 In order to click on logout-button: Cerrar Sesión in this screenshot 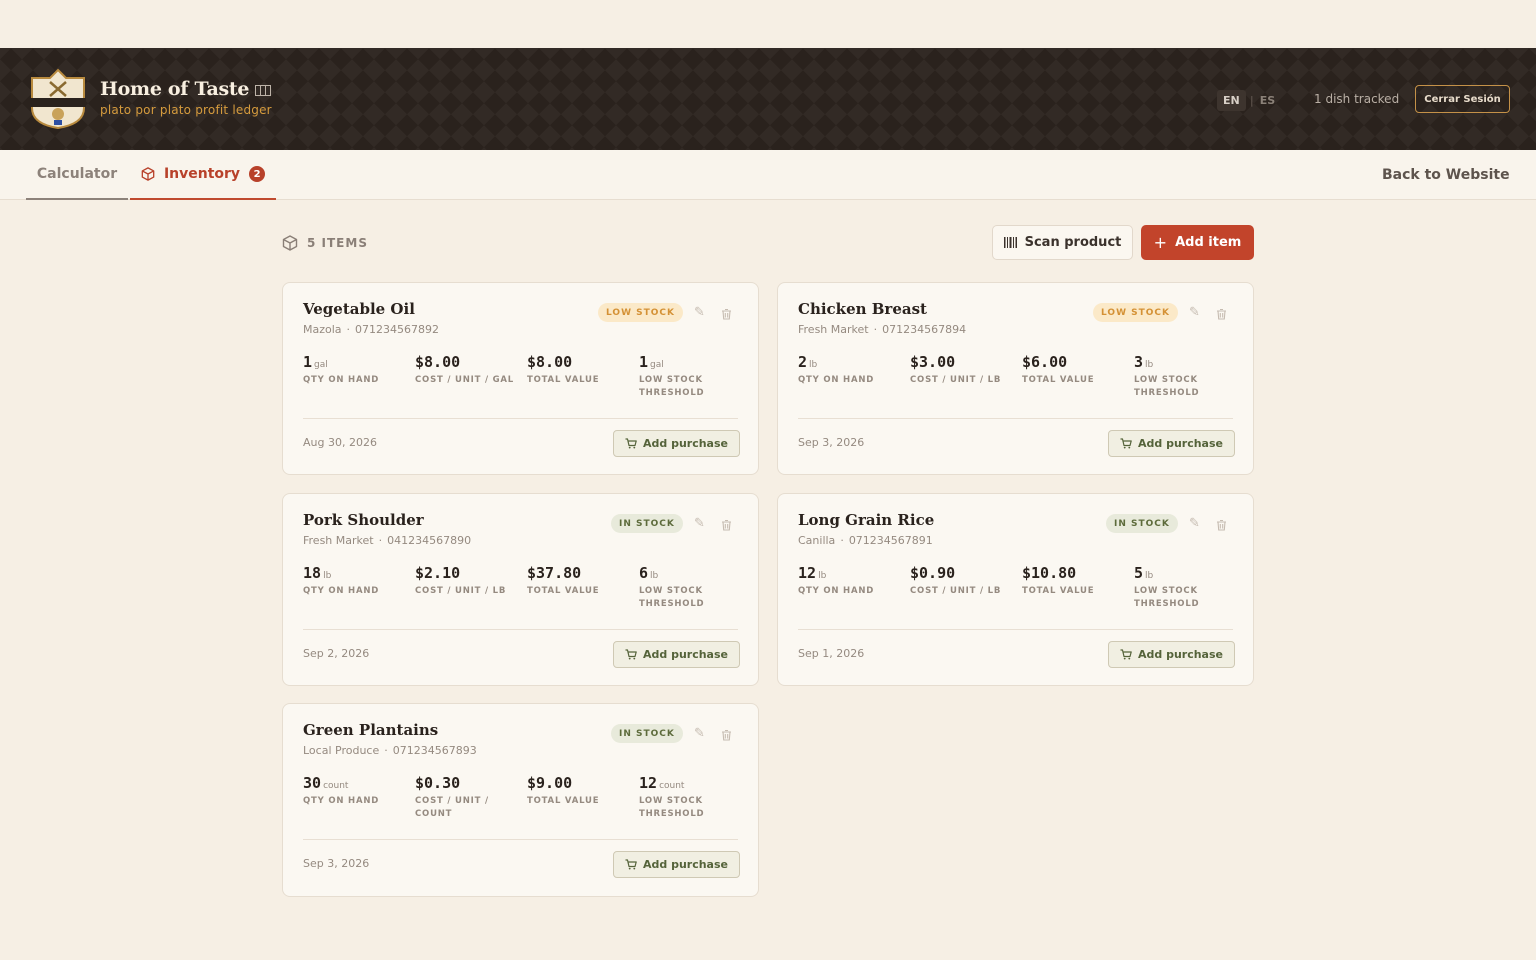, I will do `click(1462, 99)`.